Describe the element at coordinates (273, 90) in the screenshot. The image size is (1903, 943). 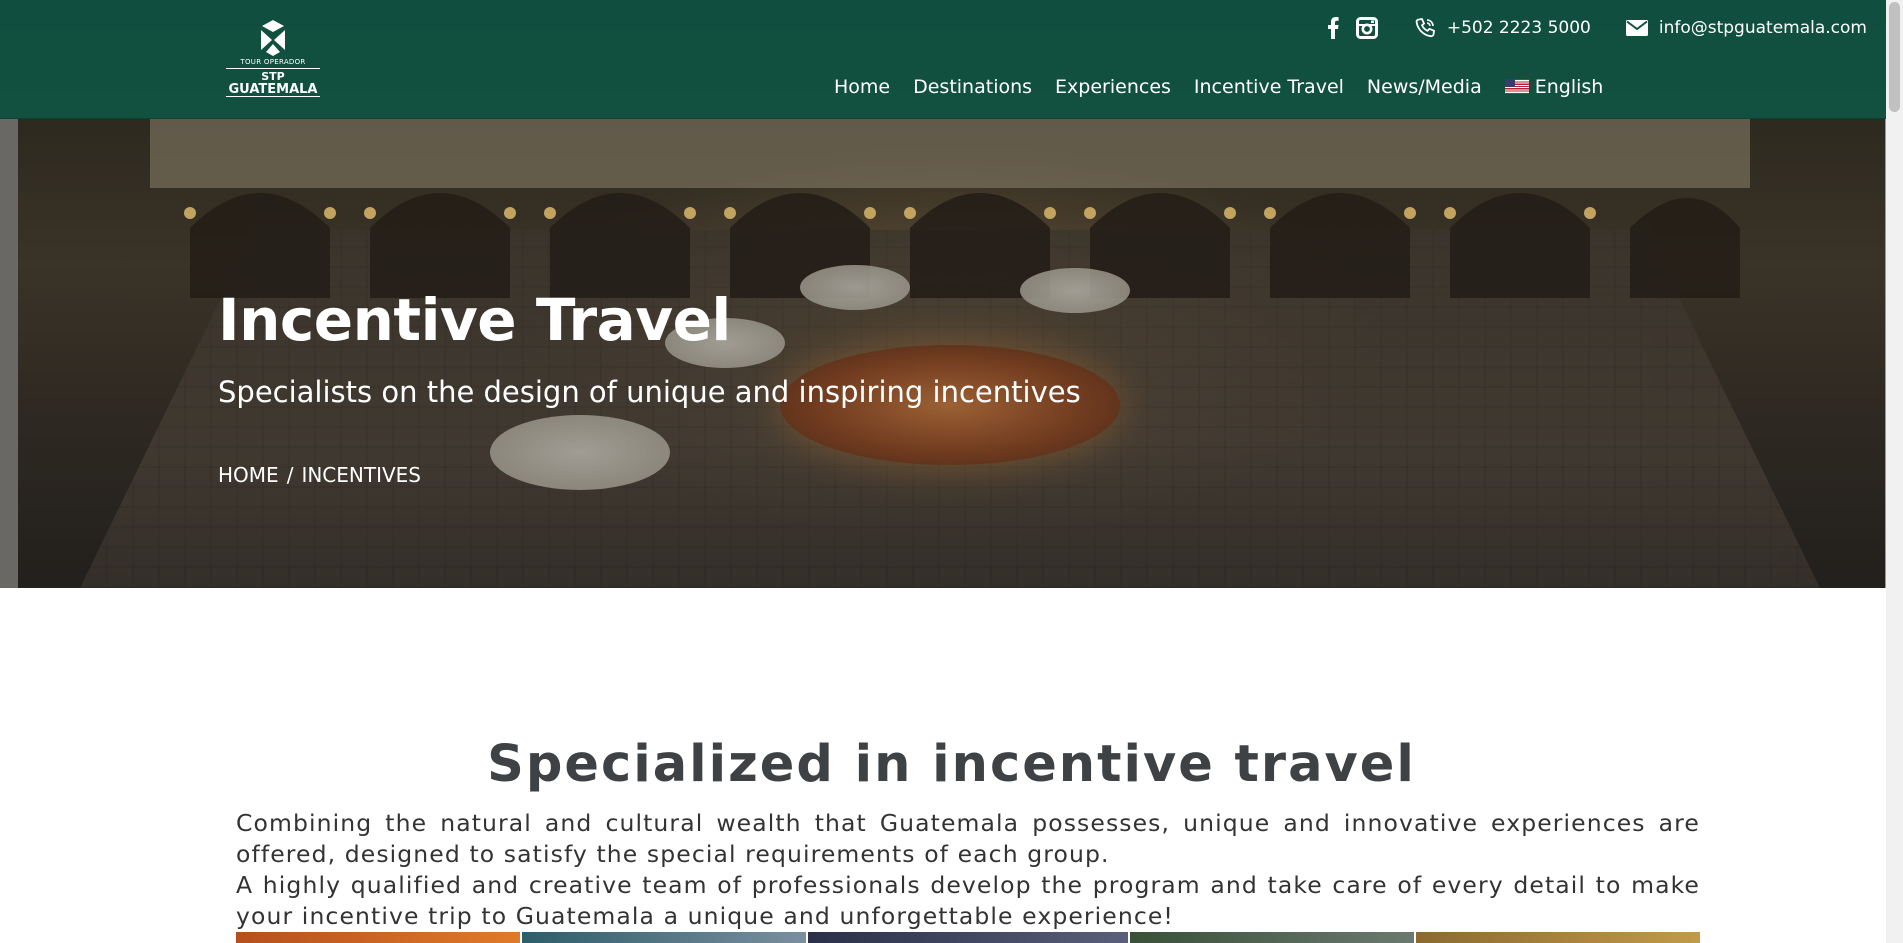
I see `logo-line-guatemala: GUATEMALA` at that location.